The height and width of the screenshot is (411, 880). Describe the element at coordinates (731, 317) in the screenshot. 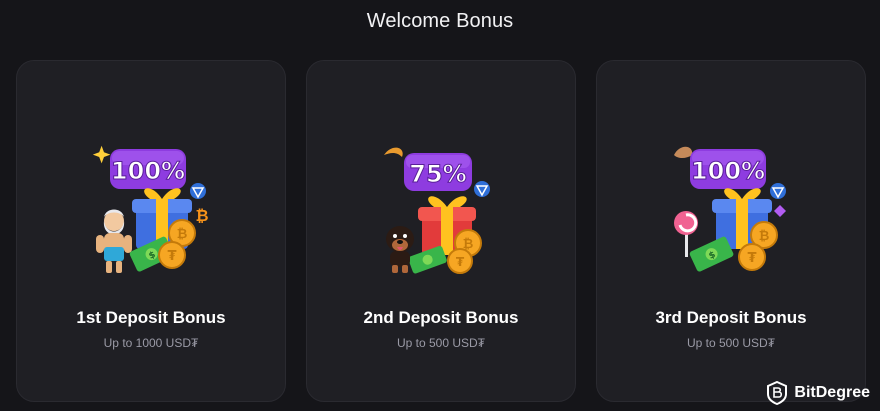

I see `card-title: 3rd Deposit Bonus` at that location.